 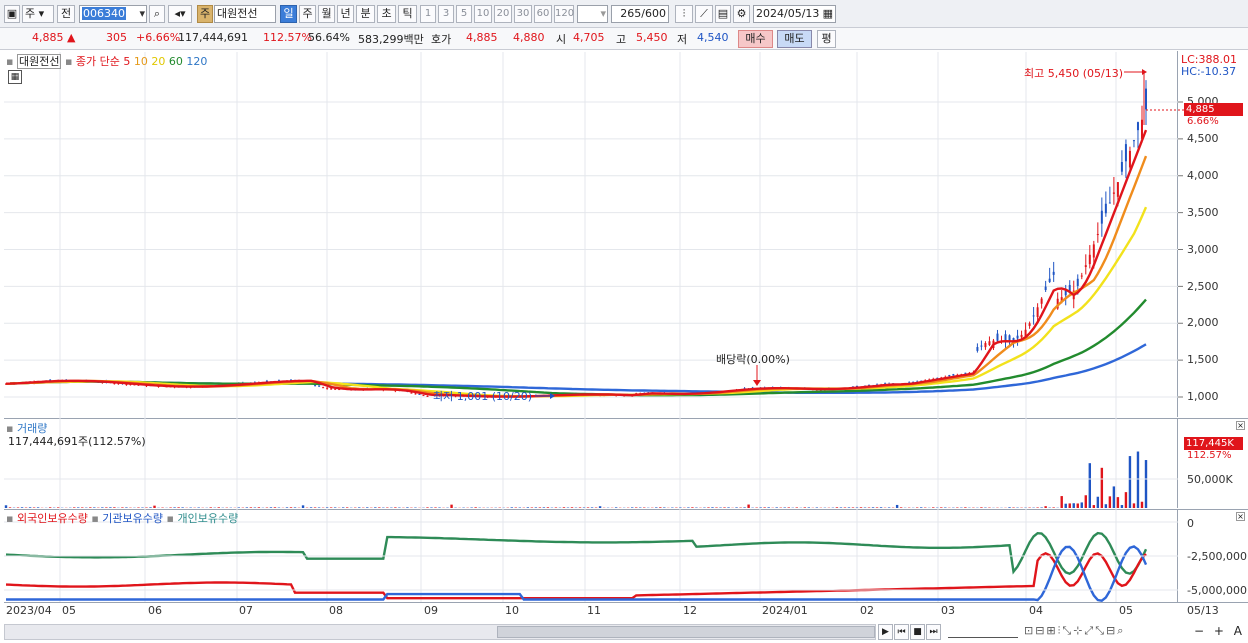 I want to click on stop-icon: ■, so click(x=917, y=632).